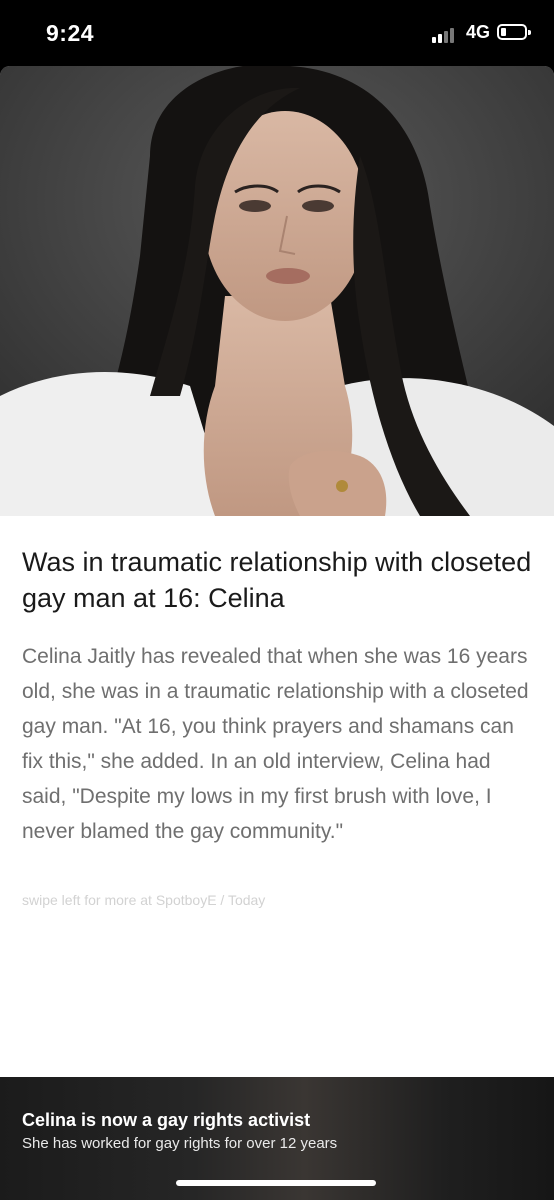  Describe the element at coordinates (478, 32) in the screenshot. I see `network-type: 4G` at that location.